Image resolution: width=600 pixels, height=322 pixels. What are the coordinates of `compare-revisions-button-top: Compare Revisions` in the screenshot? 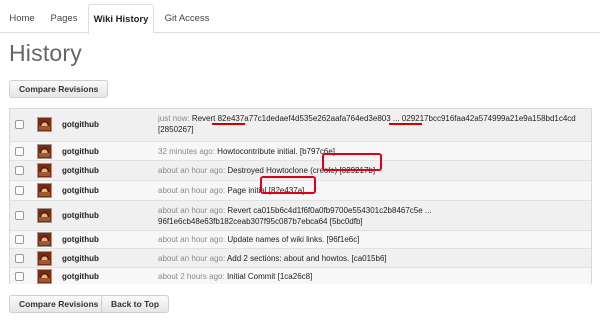 It's located at (59, 89).